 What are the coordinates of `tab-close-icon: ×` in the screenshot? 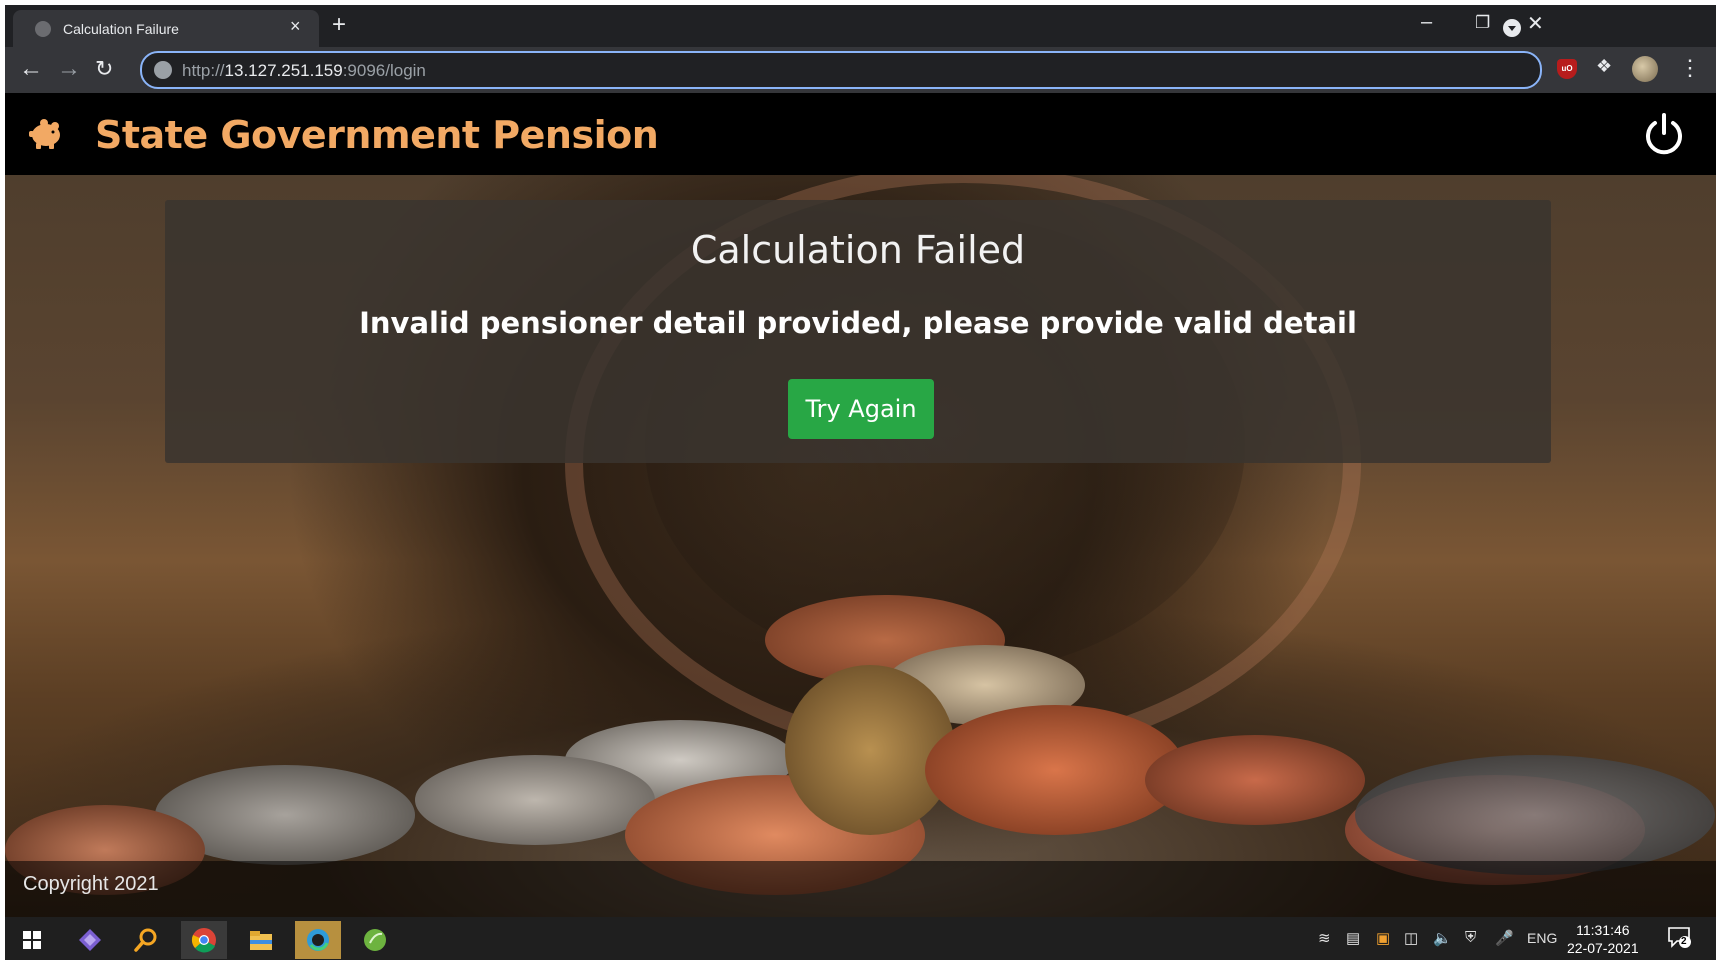 It's located at (295, 26).